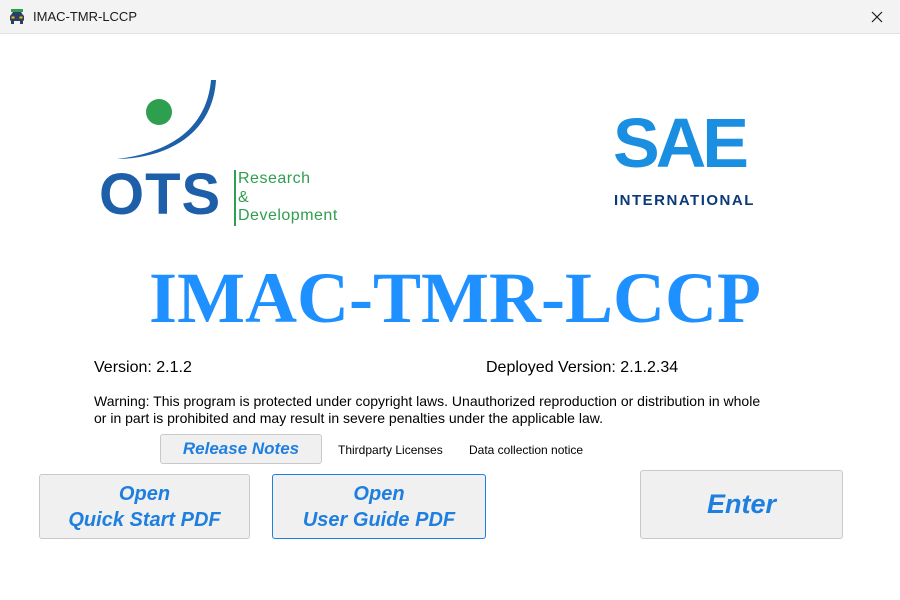 The height and width of the screenshot is (600, 900). What do you see at coordinates (160, 194) in the screenshot?
I see `ots-logo-letters: OTS` at bounding box center [160, 194].